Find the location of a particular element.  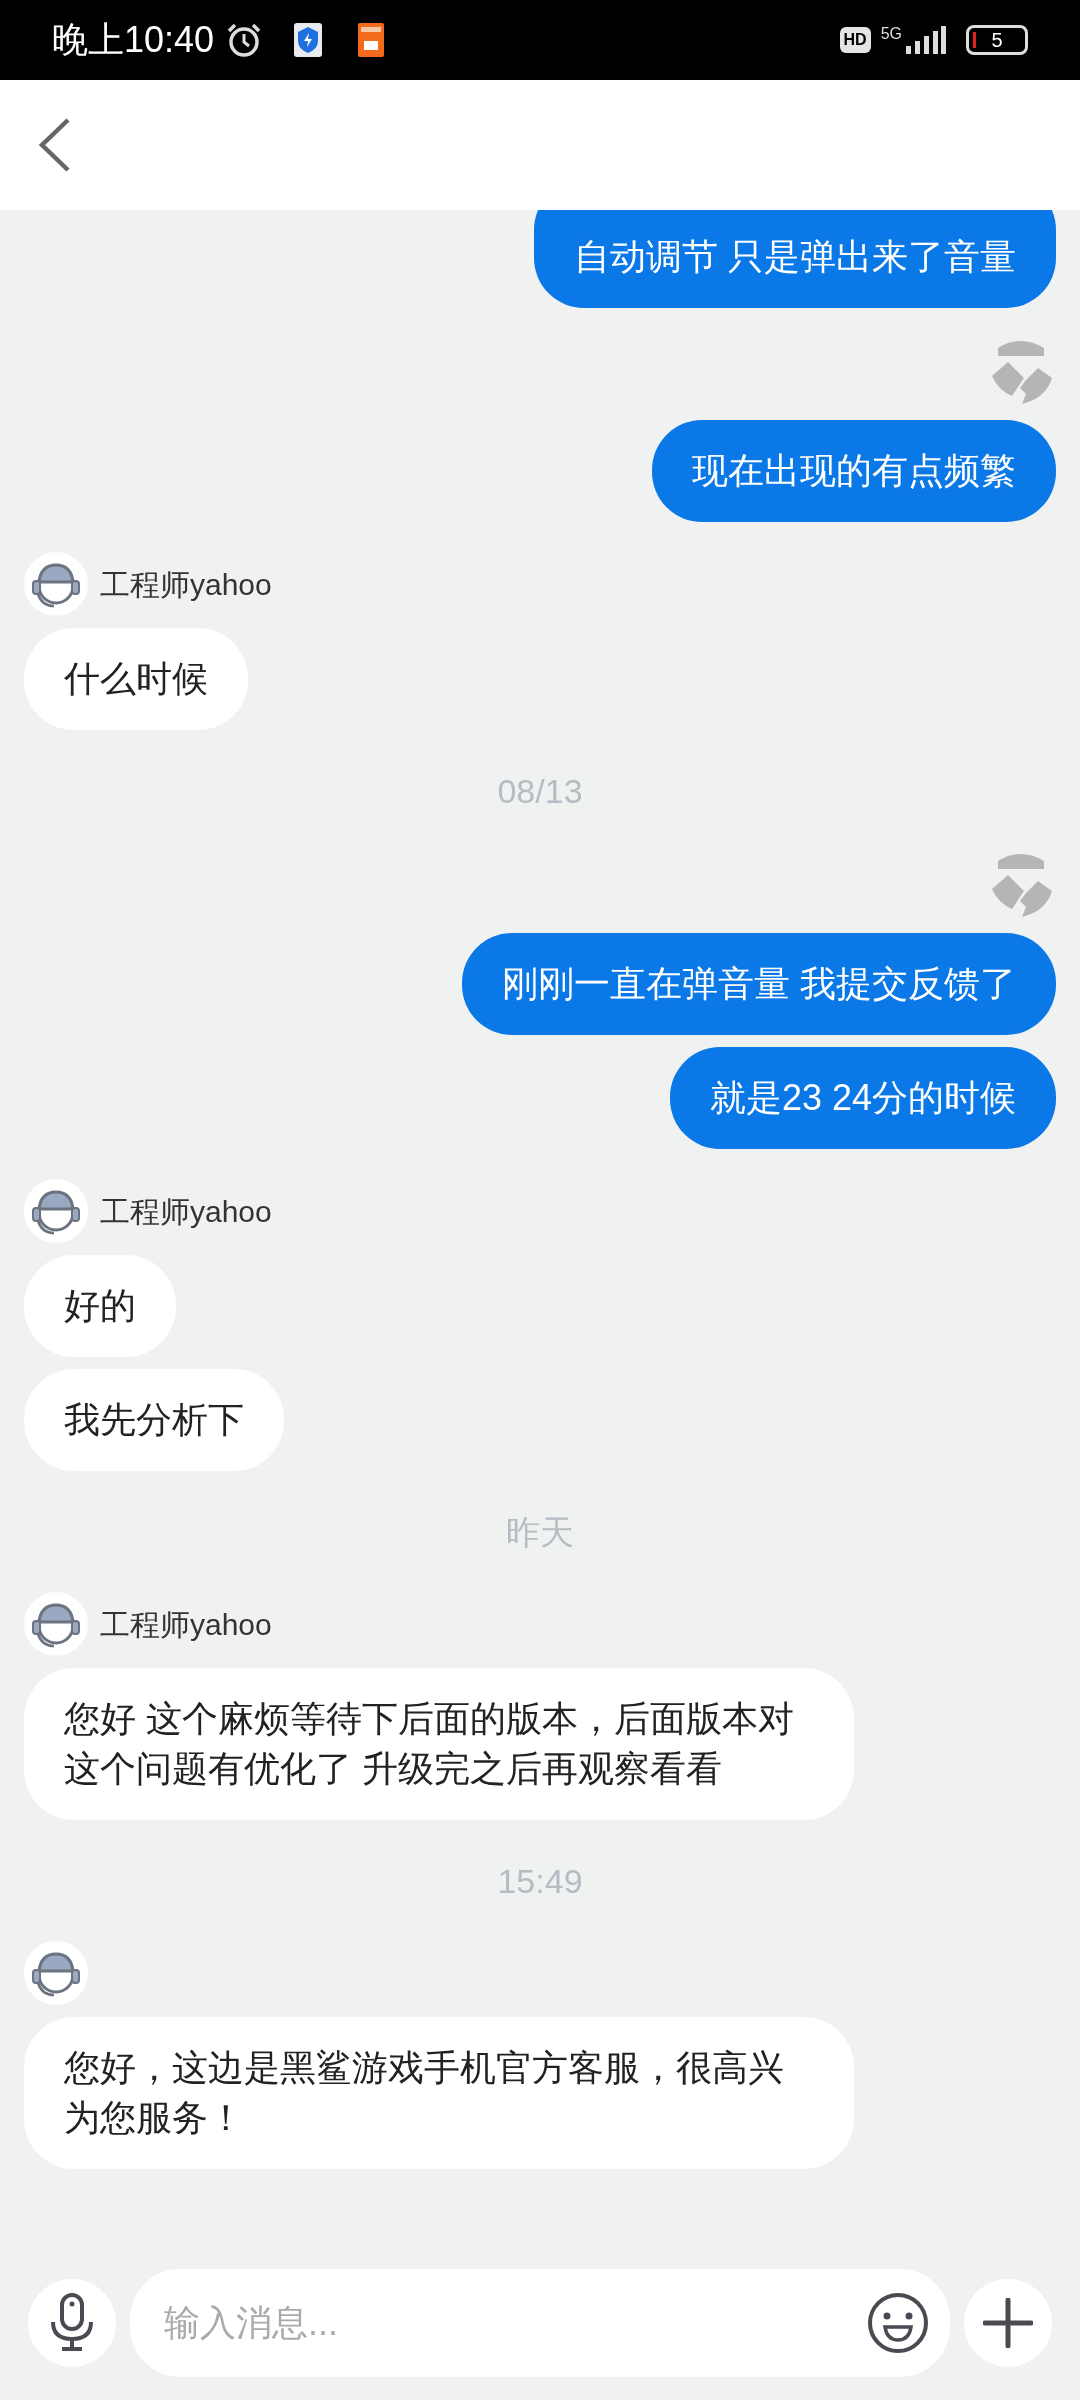

message-bubble: 自动调节 只是弹出来了音量 is located at coordinates (795, 259).